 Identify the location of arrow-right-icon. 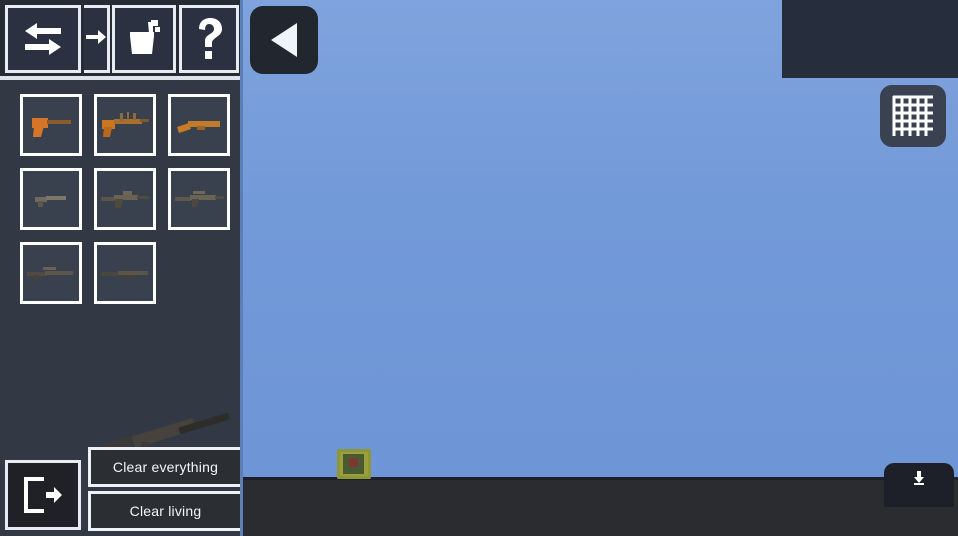
(95, 39).